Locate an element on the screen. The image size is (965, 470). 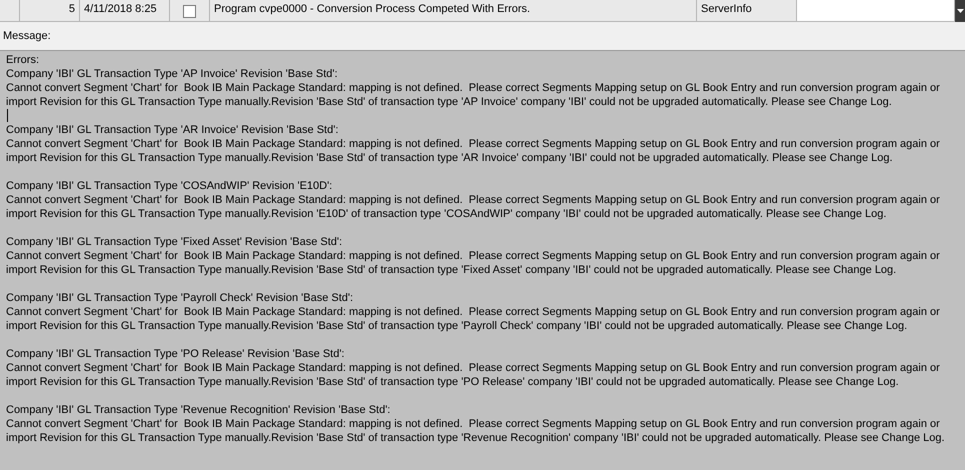
field-label: Message: is located at coordinates (27, 36).